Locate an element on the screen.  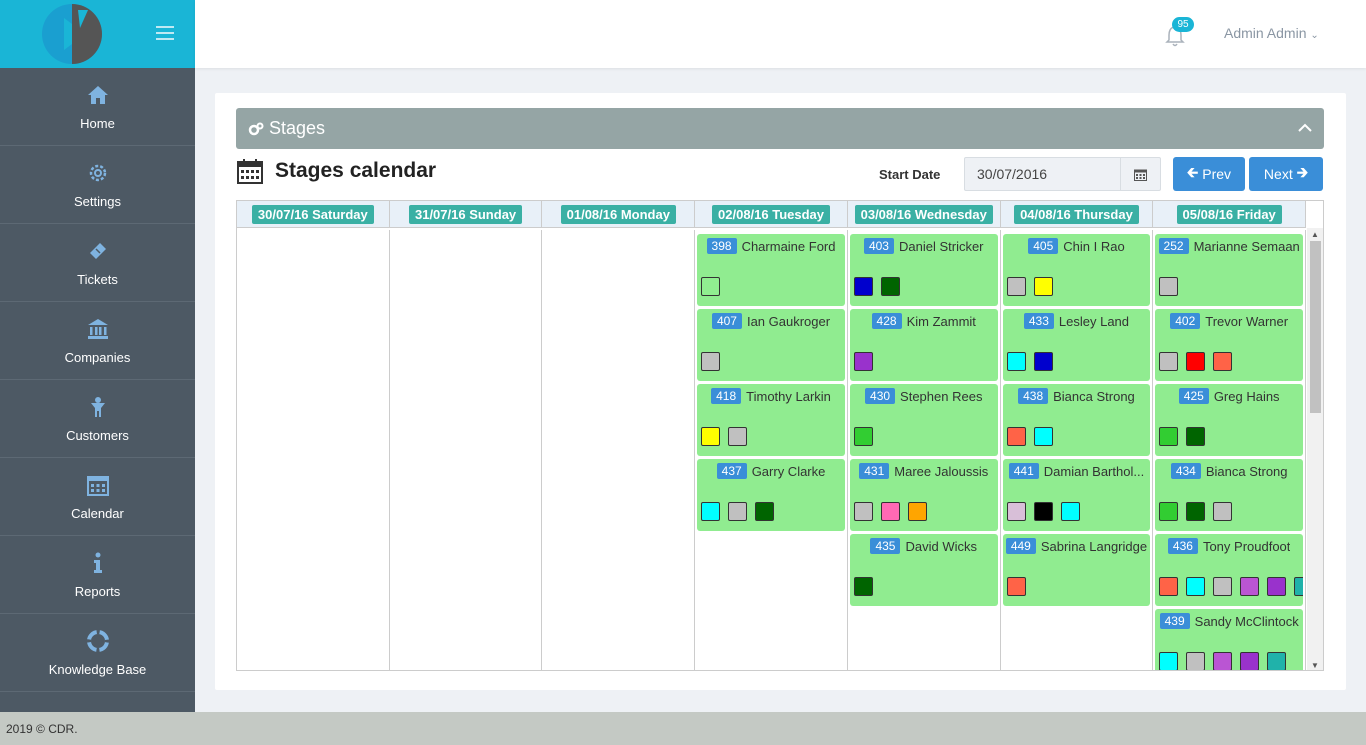
footer: 2019 © CDR. is located at coordinates (683, 728).